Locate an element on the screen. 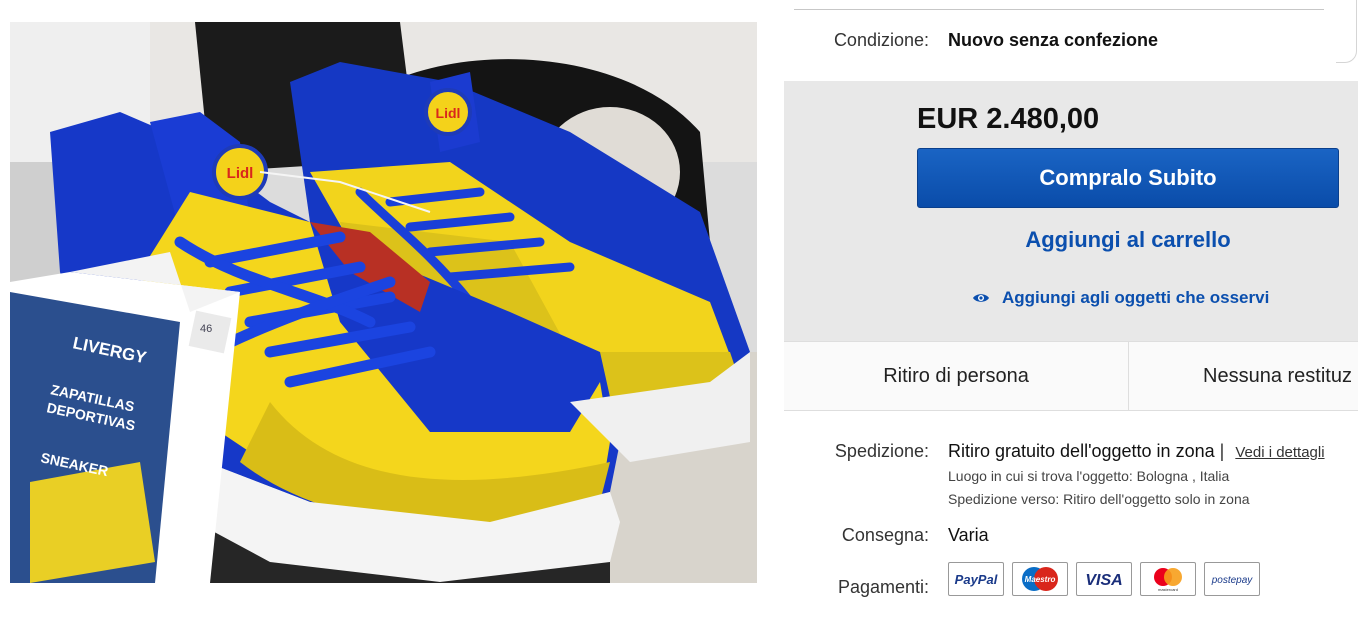 This screenshot has height=629, width=1358. option-local-pickup: Ritiro di persona is located at coordinates (956, 376).